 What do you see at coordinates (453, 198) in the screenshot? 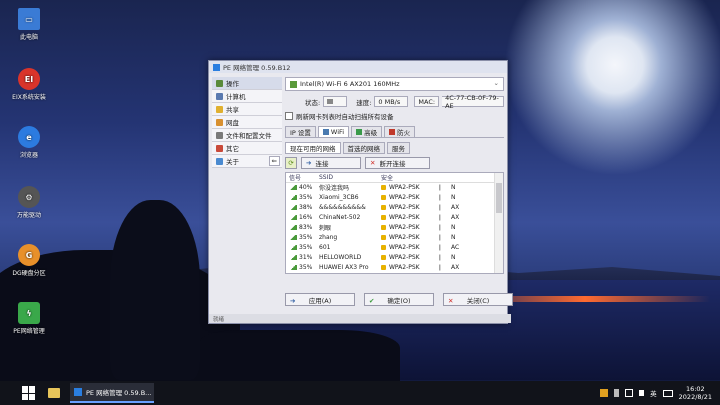
I see `channel-cell: N` at bounding box center [453, 198].